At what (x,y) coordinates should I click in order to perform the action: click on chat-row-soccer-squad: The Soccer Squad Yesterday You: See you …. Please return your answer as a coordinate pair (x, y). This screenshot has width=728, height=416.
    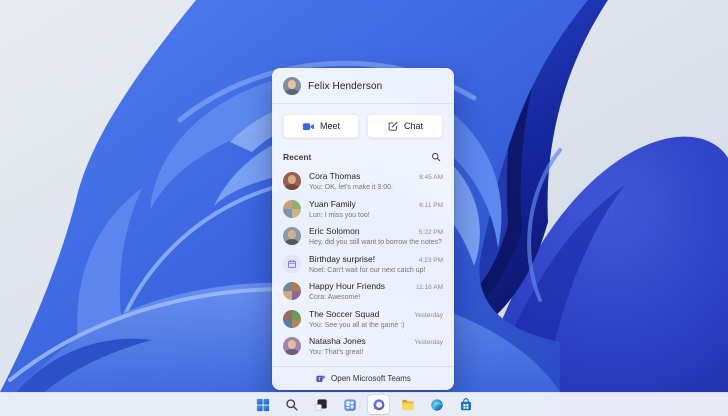
    Looking at the image, I should click on (363, 319).